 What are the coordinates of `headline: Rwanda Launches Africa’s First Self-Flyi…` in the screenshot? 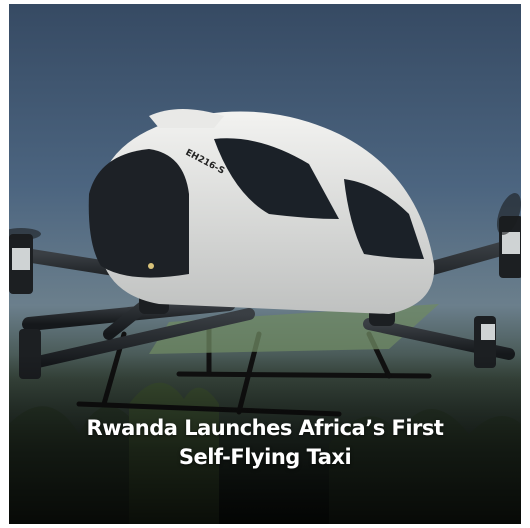 It's located at (265, 443).